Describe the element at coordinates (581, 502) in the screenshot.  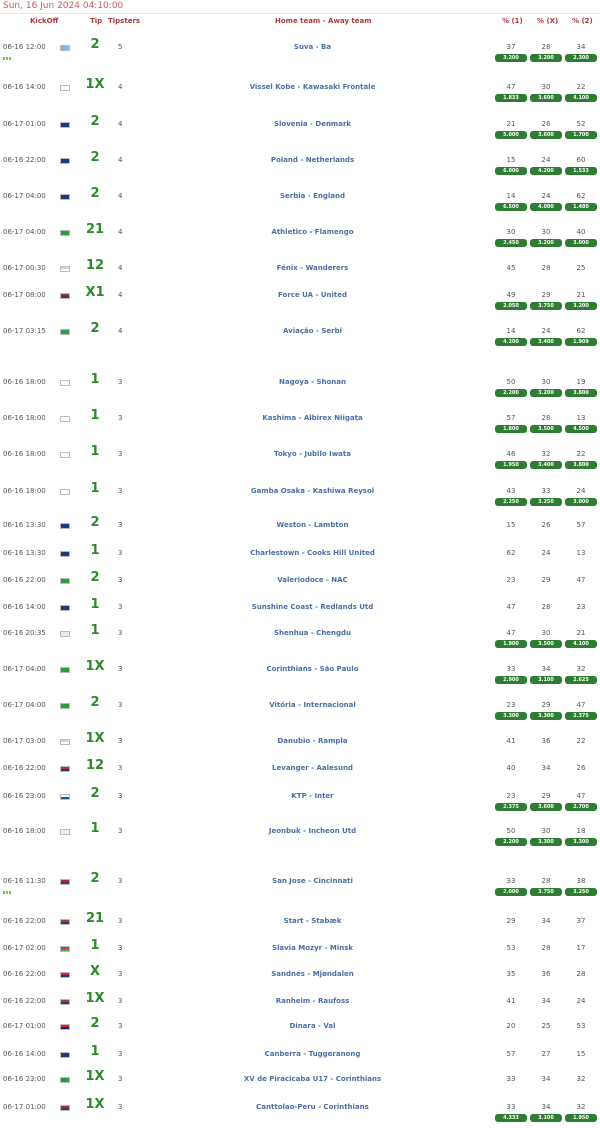
I see `odds-away-badge: 3.000` at that location.